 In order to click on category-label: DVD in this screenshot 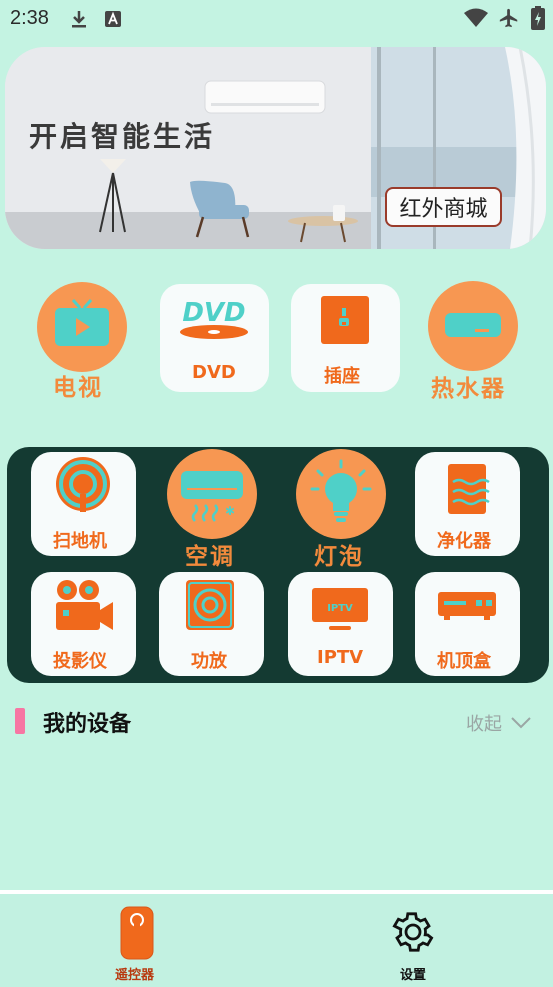, I will do `click(214, 372)`.